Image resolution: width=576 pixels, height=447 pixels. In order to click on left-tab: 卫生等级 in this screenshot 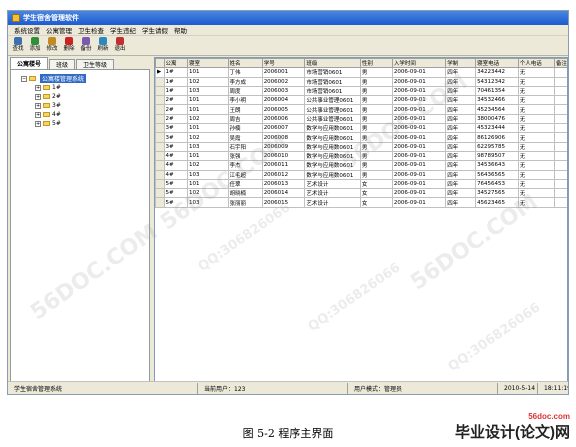, I will do `click(95, 64)`.